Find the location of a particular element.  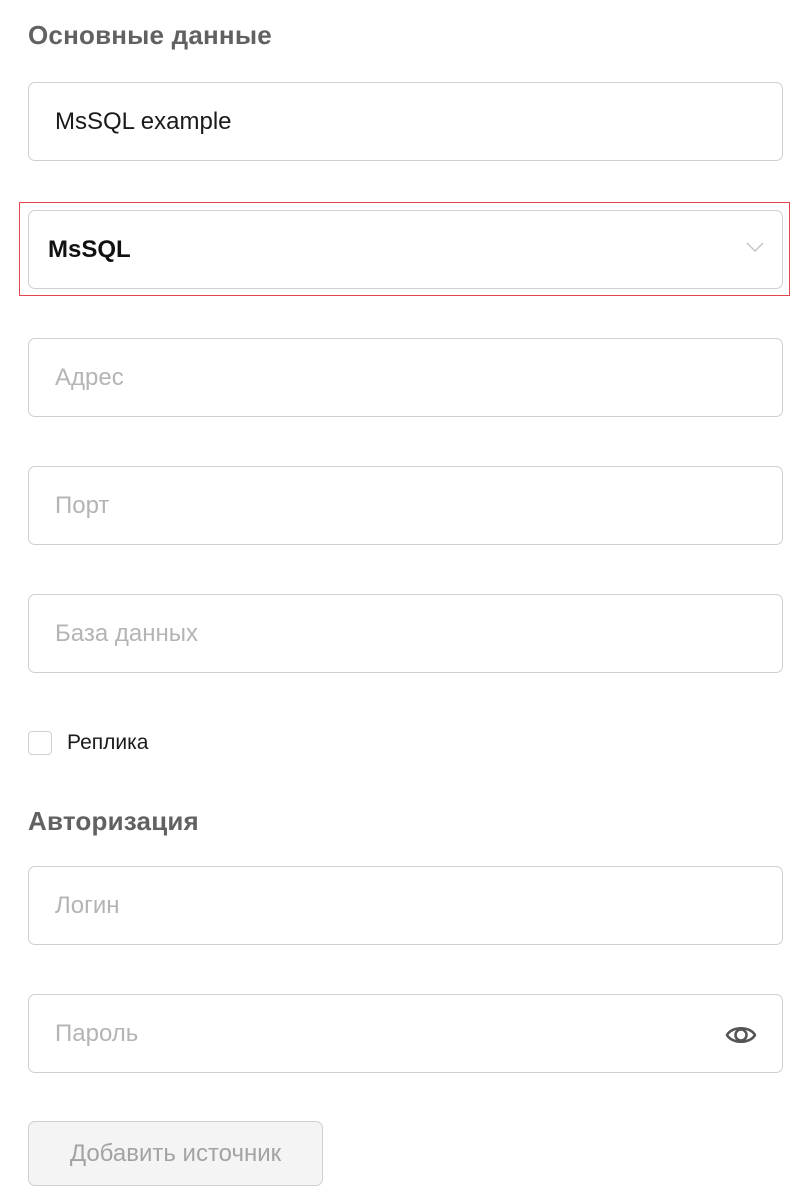

port-input is located at coordinates (405, 505).